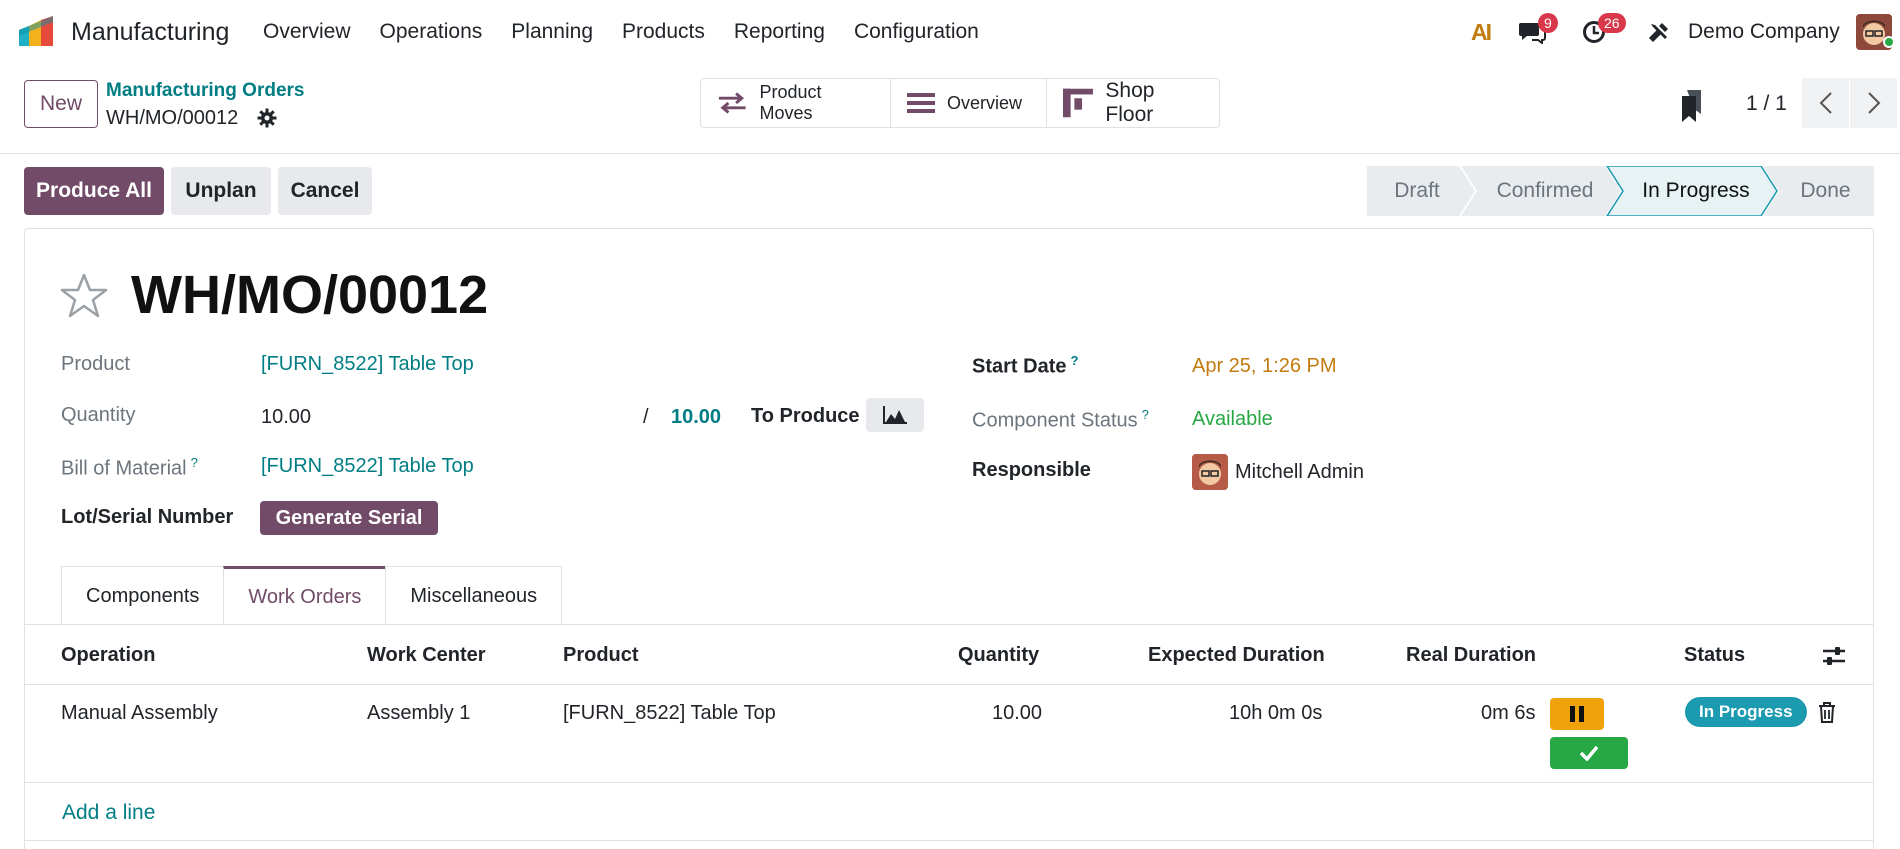 Image resolution: width=1900 pixels, height=849 pixels. I want to click on pause-icon, so click(1577, 714).